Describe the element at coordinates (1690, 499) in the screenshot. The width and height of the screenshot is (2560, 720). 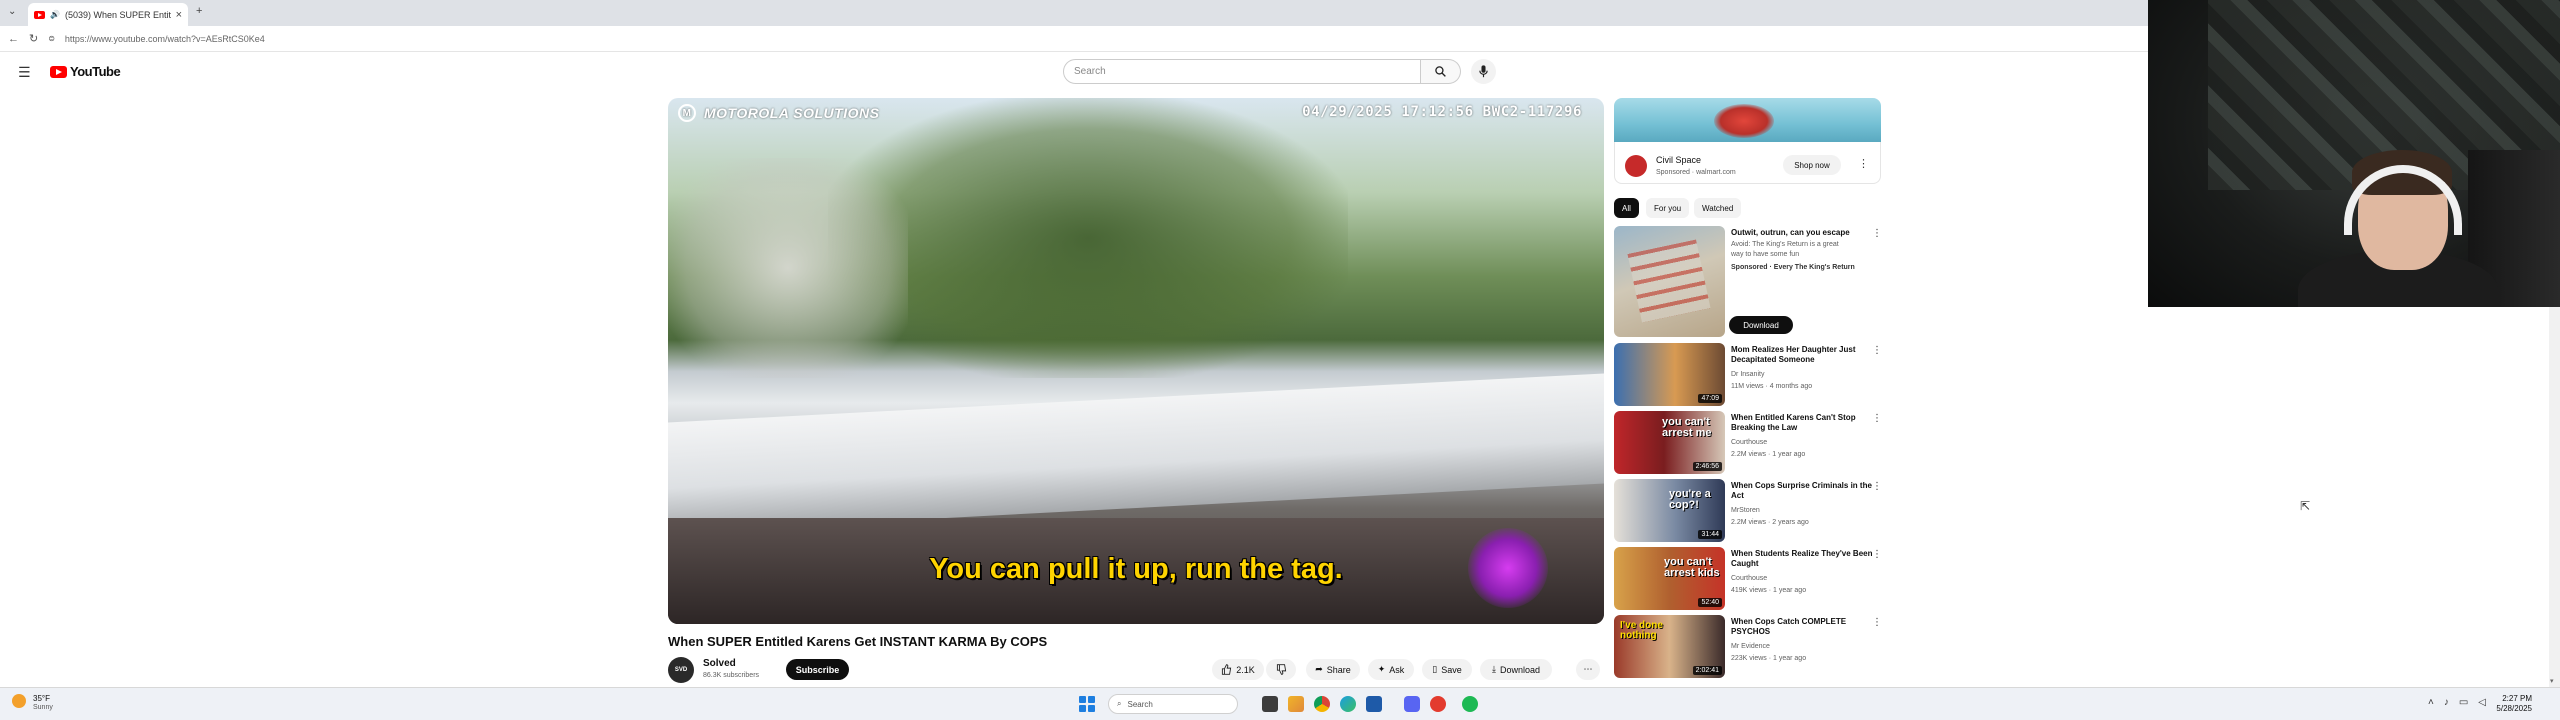
I see `thumb-overlay-text: you're a cop?!` at that location.